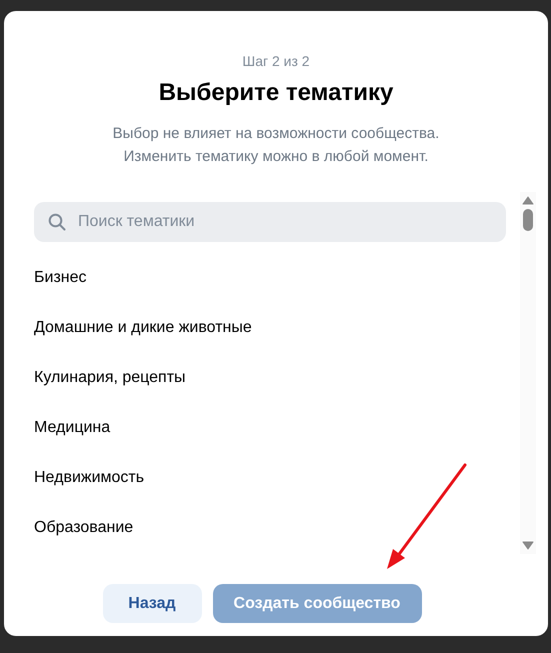  What do you see at coordinates (110, 378) in the screenshot?
I see `topic-item: Кулинария, рецепты` at bounding box center [110, 378].